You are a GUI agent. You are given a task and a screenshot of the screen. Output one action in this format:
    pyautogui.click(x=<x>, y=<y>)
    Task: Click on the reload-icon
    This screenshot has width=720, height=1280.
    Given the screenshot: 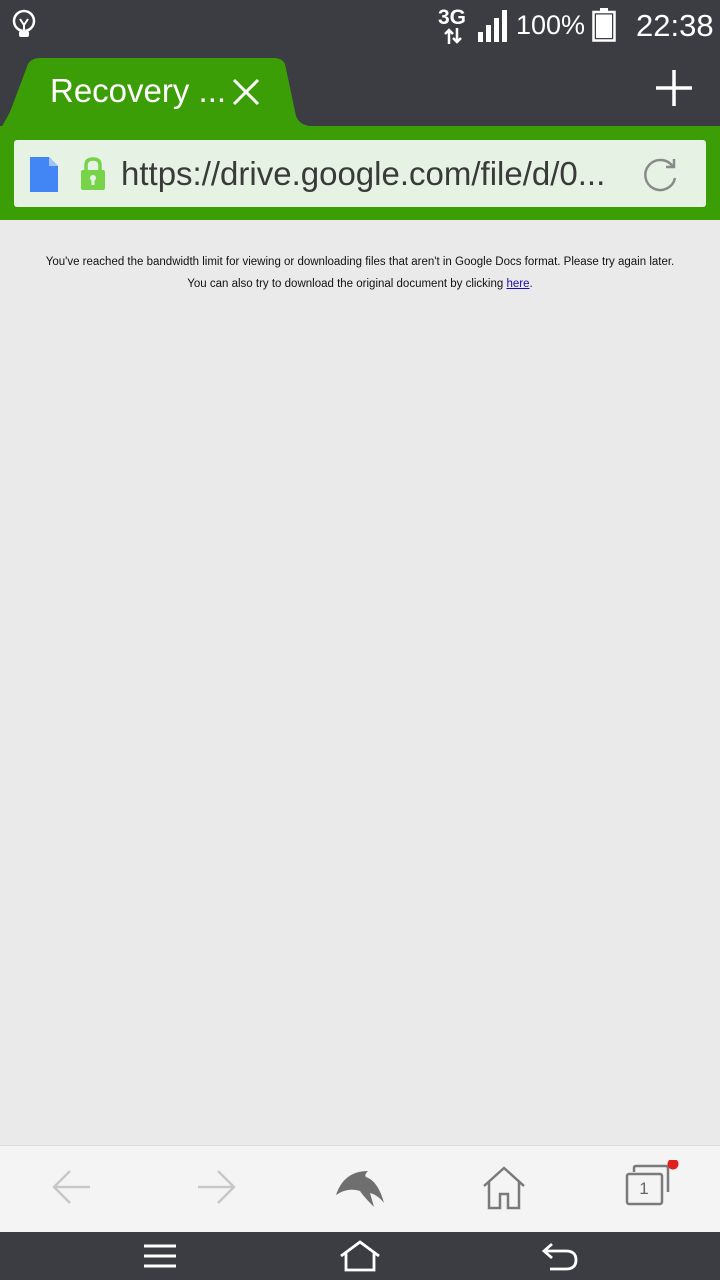 What is the action you would take?
    pyautogui.click(x=661, y=175)
    